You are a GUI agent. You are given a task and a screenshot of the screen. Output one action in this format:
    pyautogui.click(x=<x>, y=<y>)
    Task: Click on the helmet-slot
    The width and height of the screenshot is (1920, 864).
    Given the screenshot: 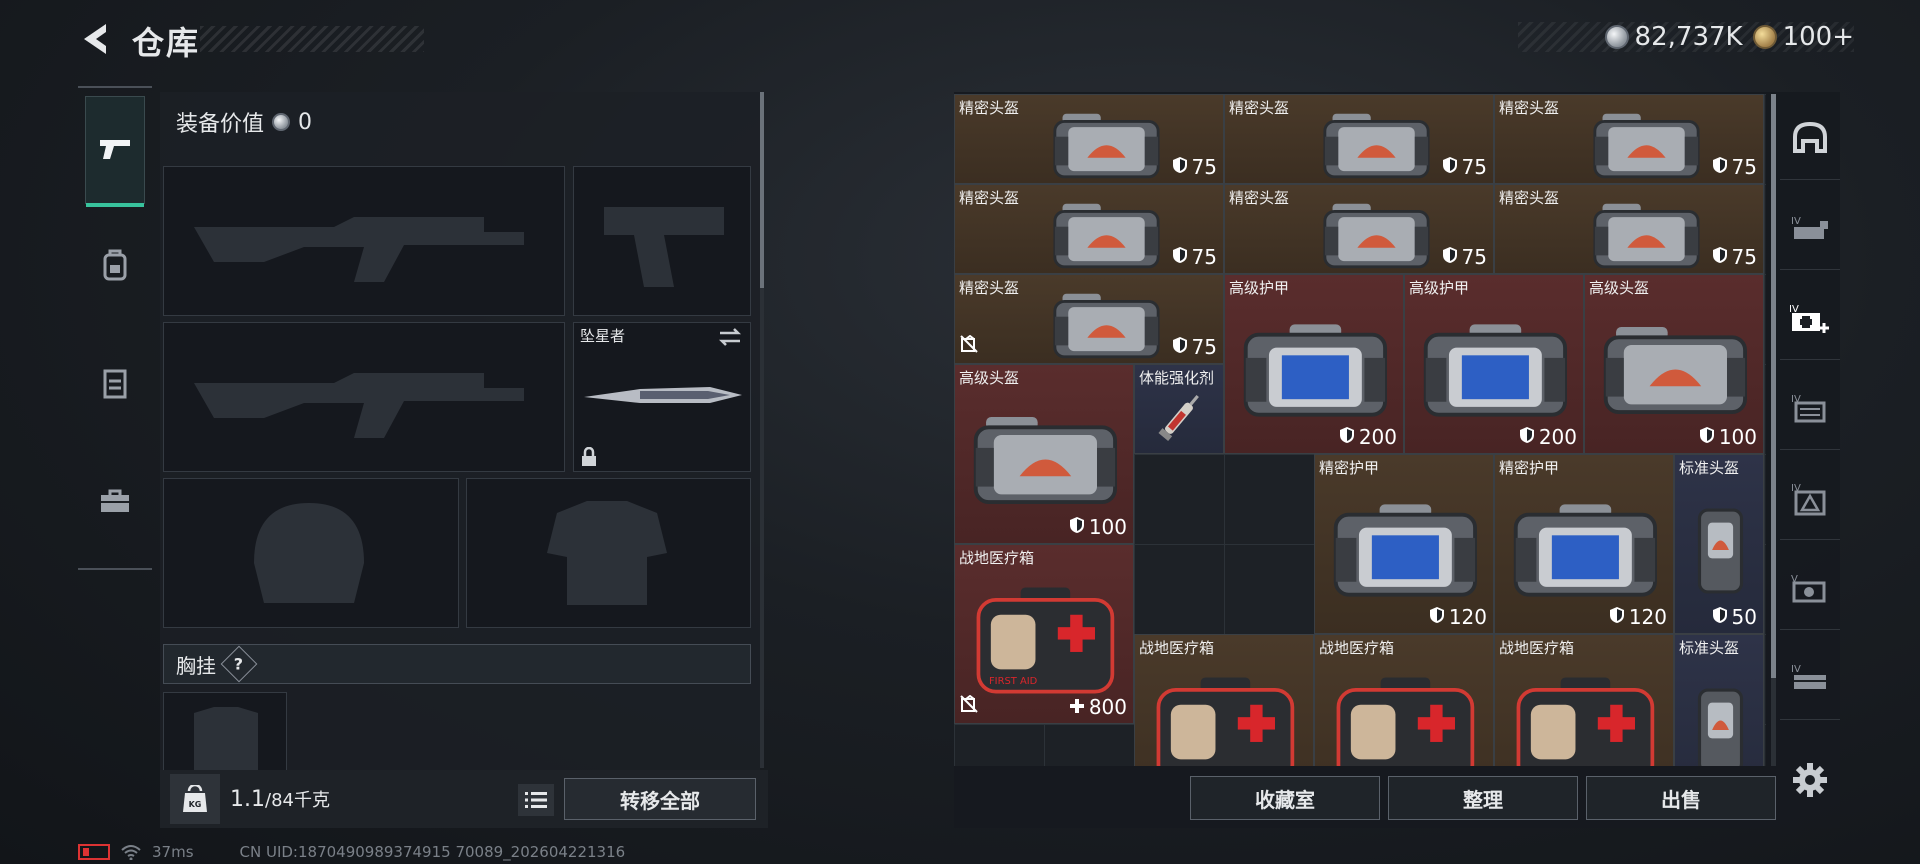 What is the action you would take?
    pyautogui.click(x=311, y=553)
    